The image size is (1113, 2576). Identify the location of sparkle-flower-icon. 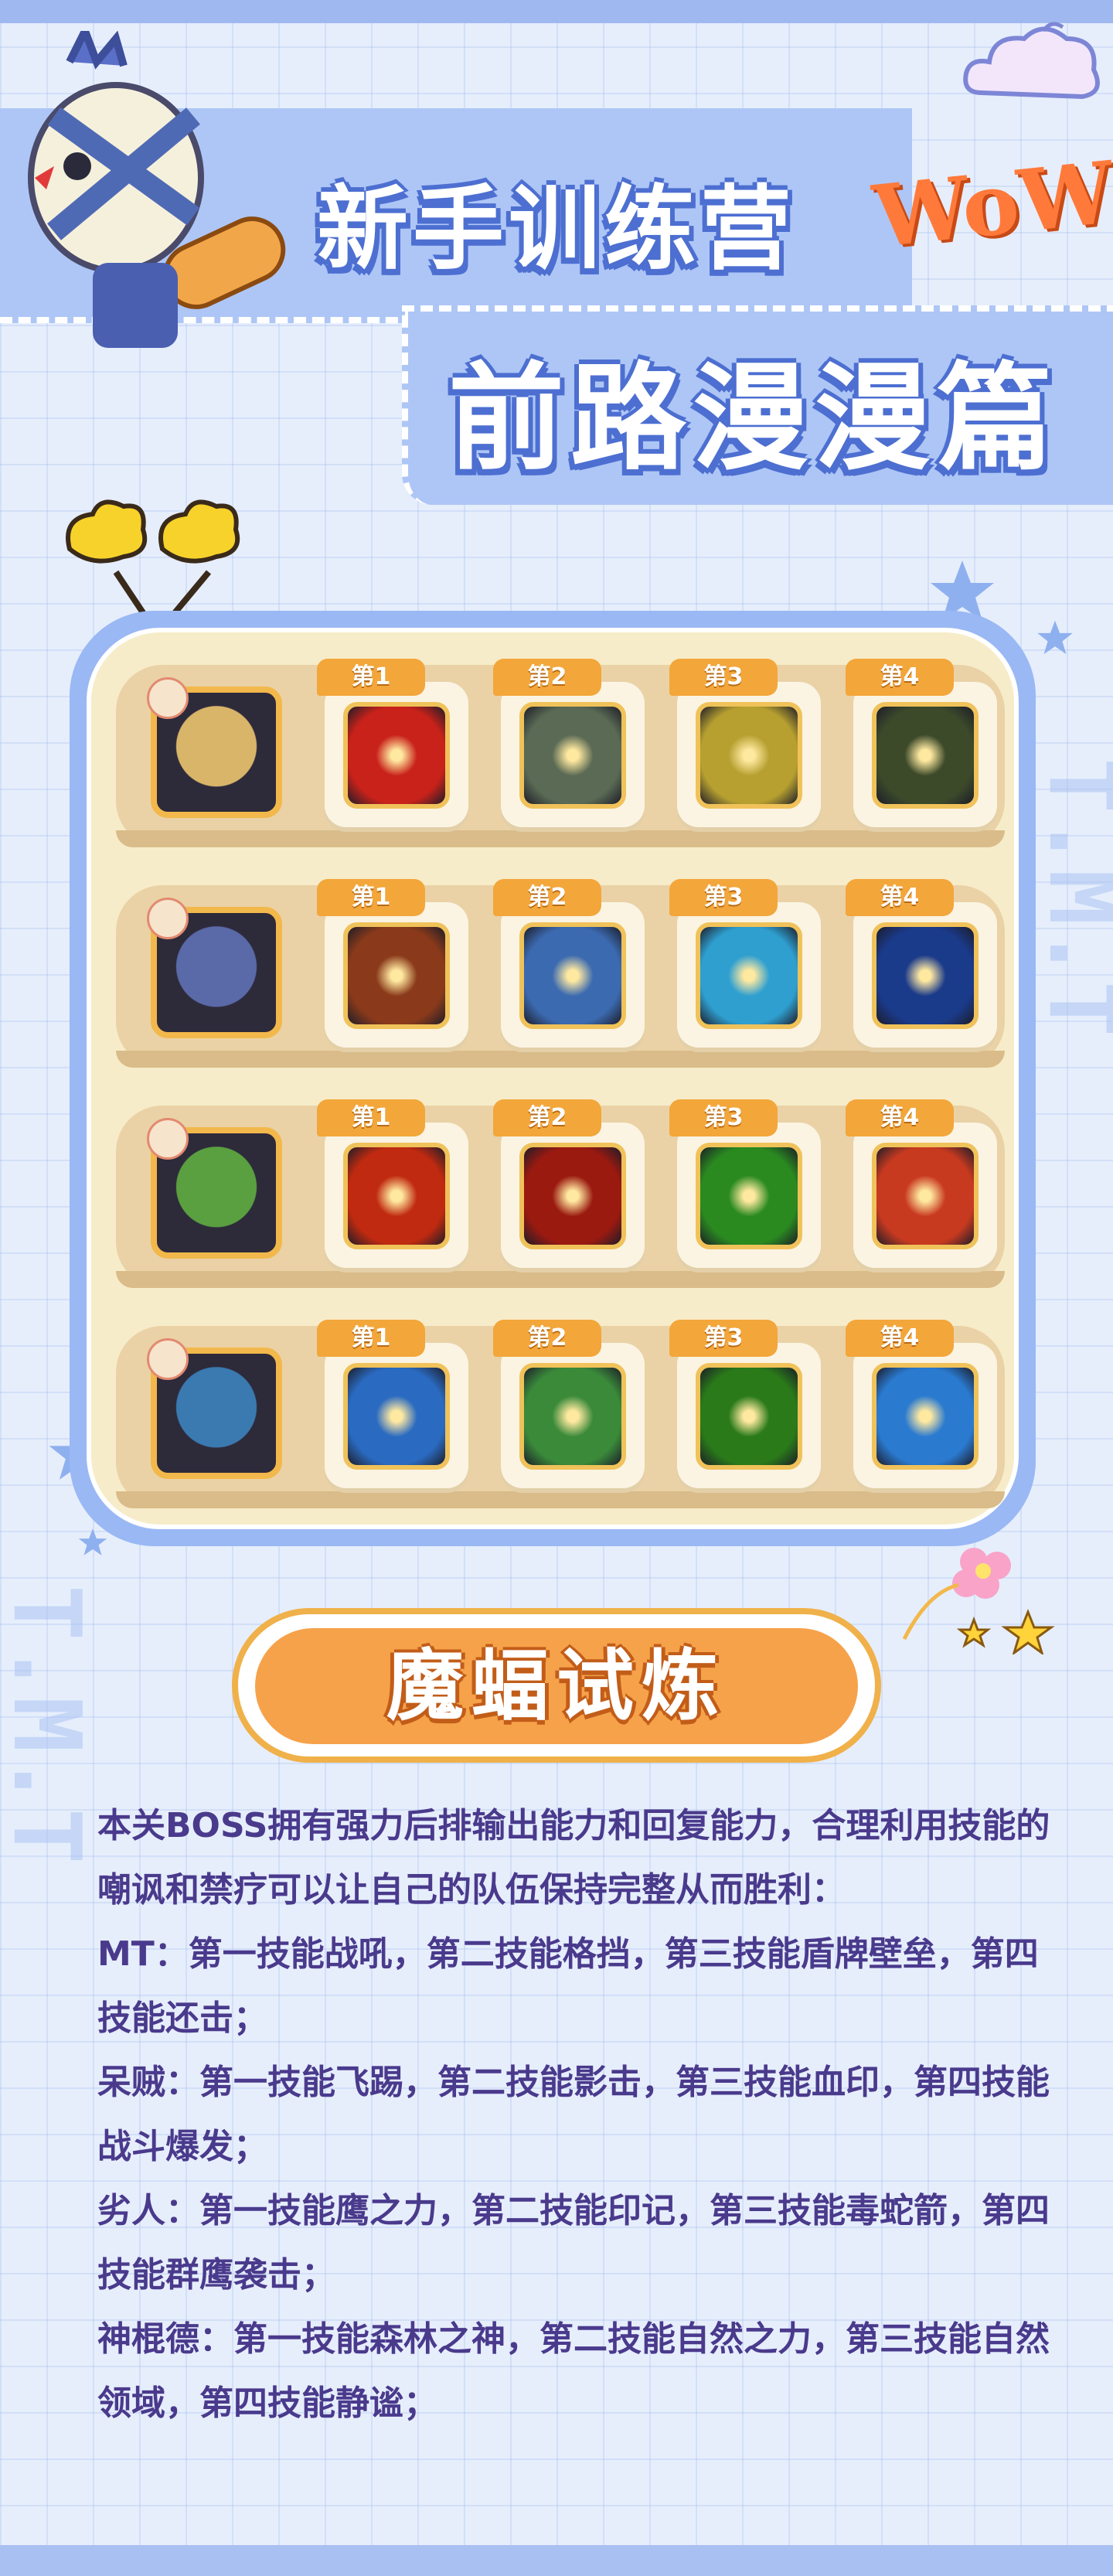
(978, 1601).